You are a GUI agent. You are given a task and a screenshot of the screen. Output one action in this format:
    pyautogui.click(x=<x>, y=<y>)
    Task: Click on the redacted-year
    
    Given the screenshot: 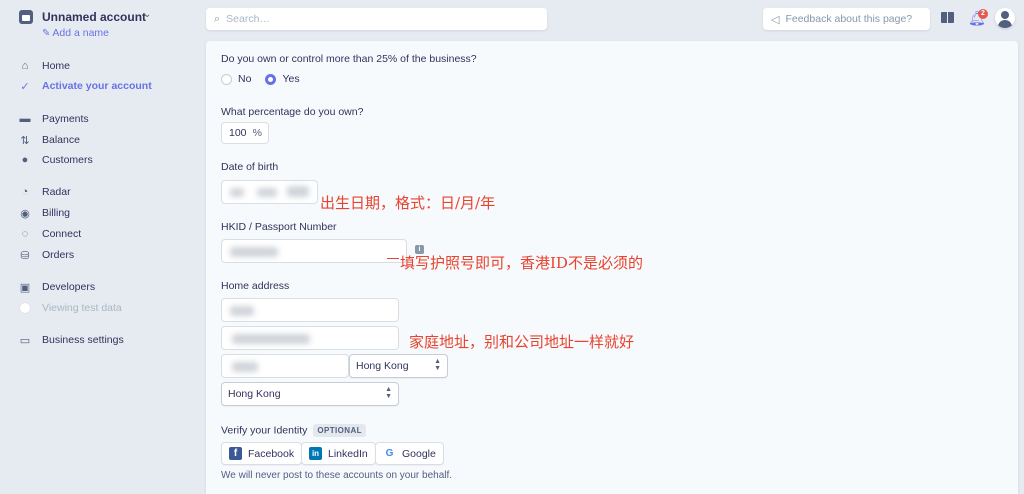 What is the action you would take?
    pyautogui.click(x=298, y=191)
    